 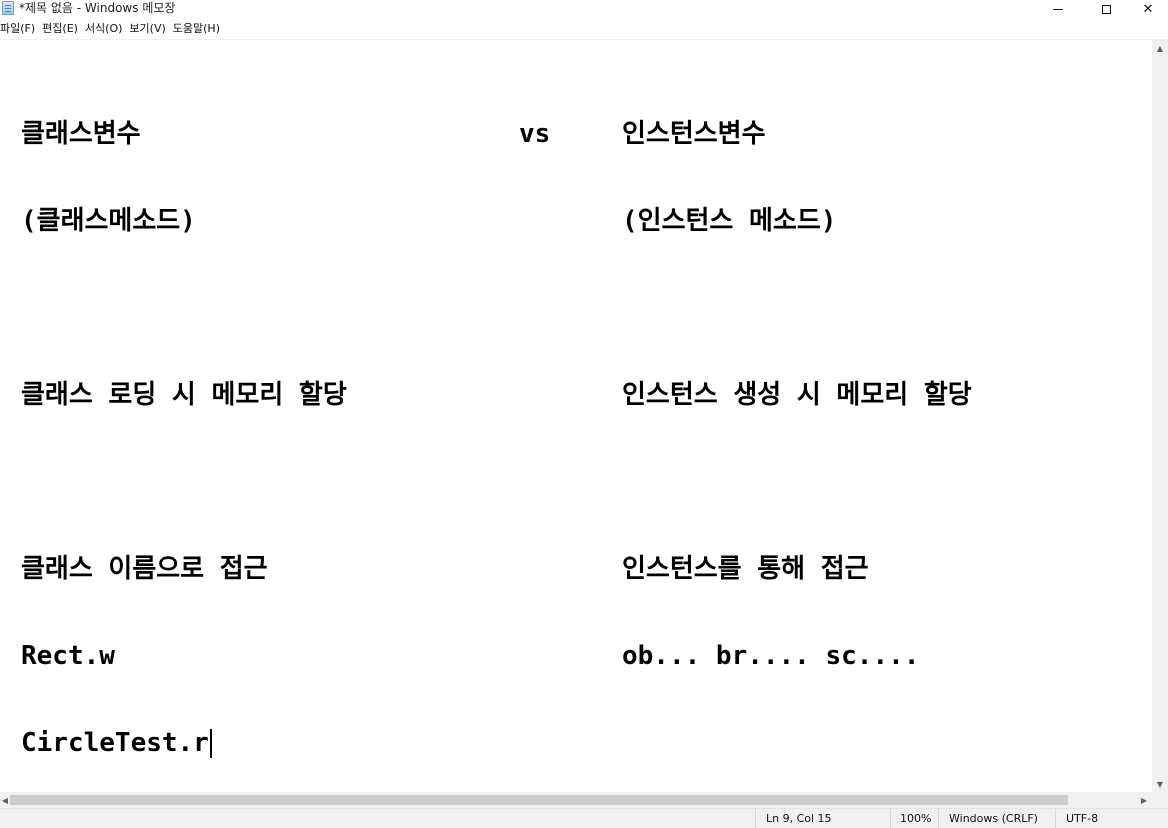 What do you see at coordinates (144, 569) in the screenshot?
I see `line-left: 클래스 이름으로 접근` at bounding box center [144, 569].